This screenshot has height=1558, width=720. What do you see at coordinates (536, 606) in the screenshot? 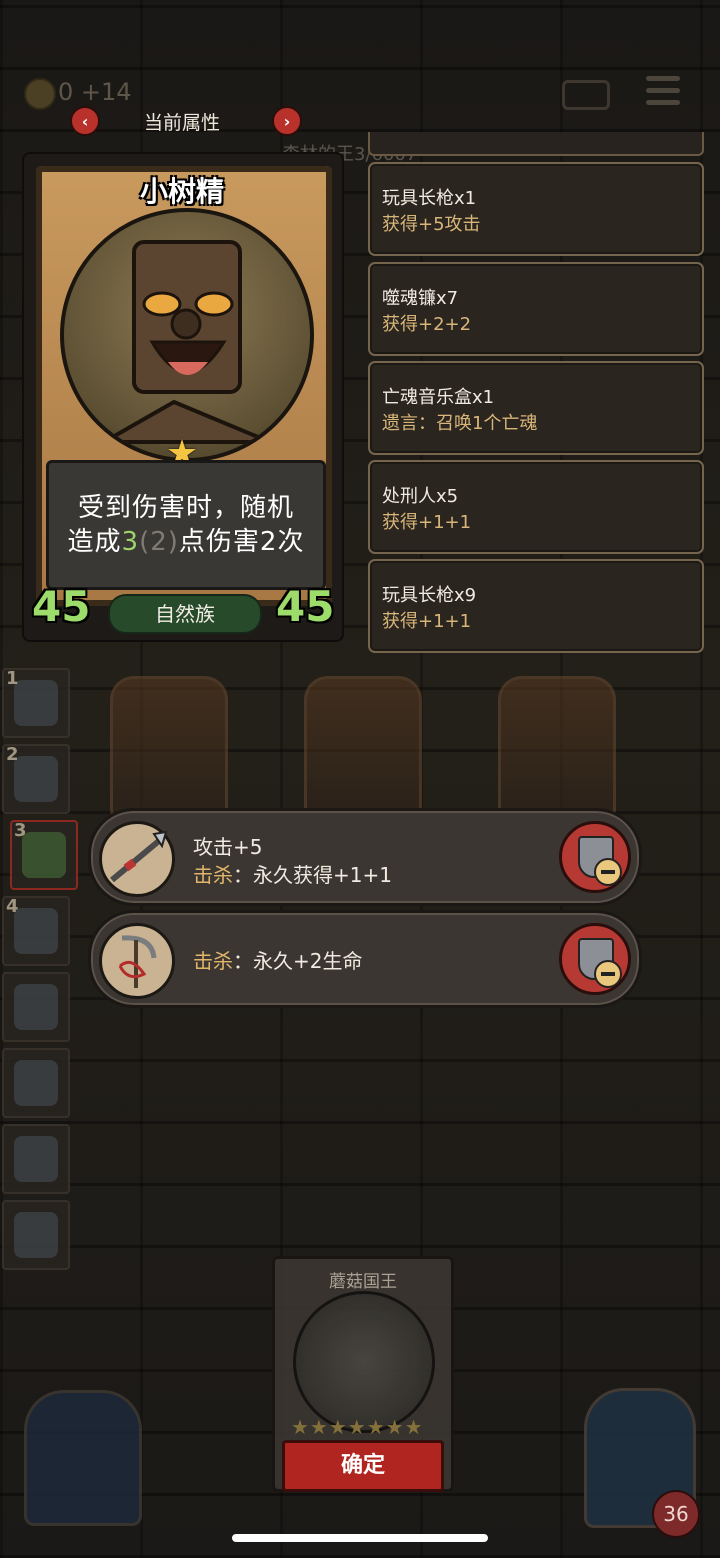
I see `buff-item: 玩具长枪x9 获得+1+1` at bounding box center [536, 606].